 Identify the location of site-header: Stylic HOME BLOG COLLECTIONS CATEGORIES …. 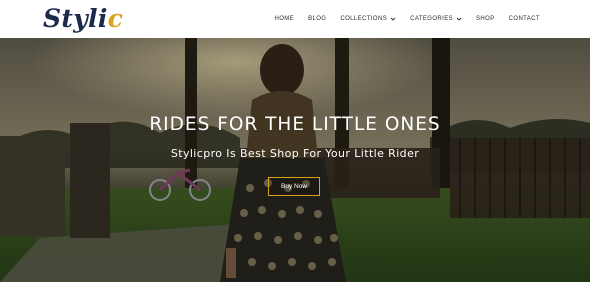
(295, 19).